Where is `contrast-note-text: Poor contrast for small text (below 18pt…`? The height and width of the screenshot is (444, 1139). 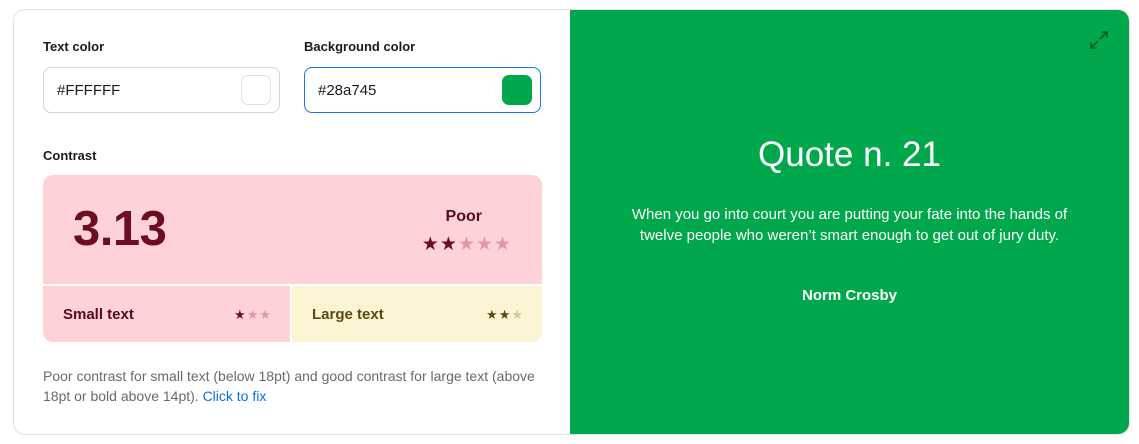 contrast-note-text: Poor contrast for small text (below 18pt… is located at coordinates (289, 386).